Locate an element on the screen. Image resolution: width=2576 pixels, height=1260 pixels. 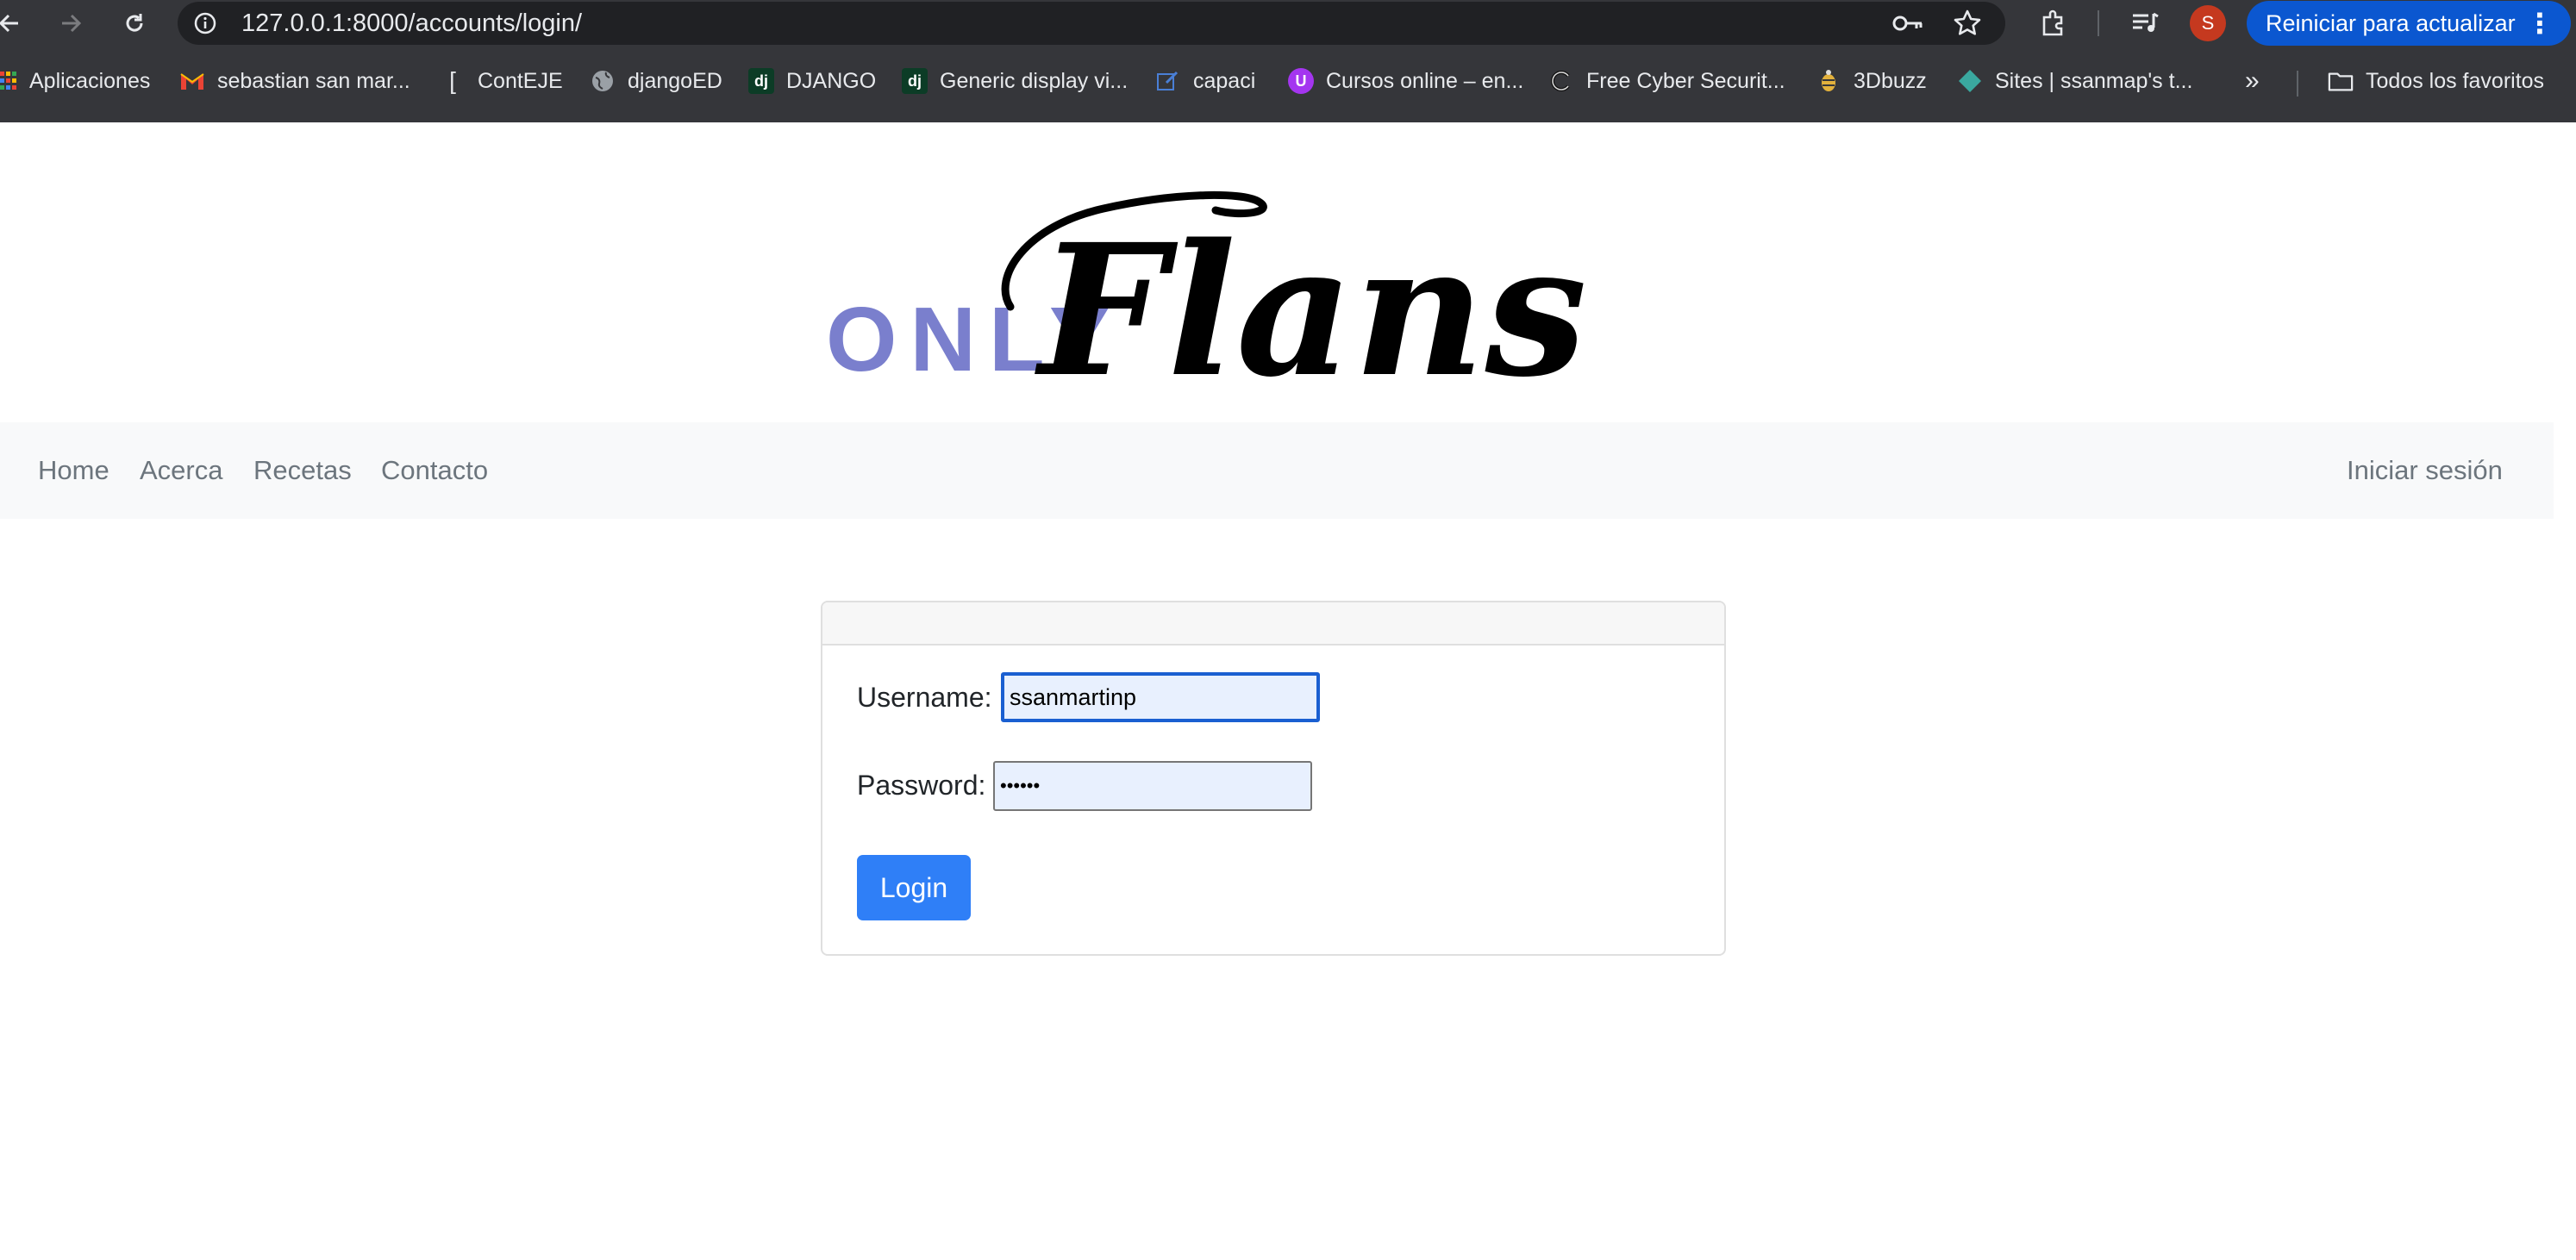
reload-icon is located at coordinates (134, 23).